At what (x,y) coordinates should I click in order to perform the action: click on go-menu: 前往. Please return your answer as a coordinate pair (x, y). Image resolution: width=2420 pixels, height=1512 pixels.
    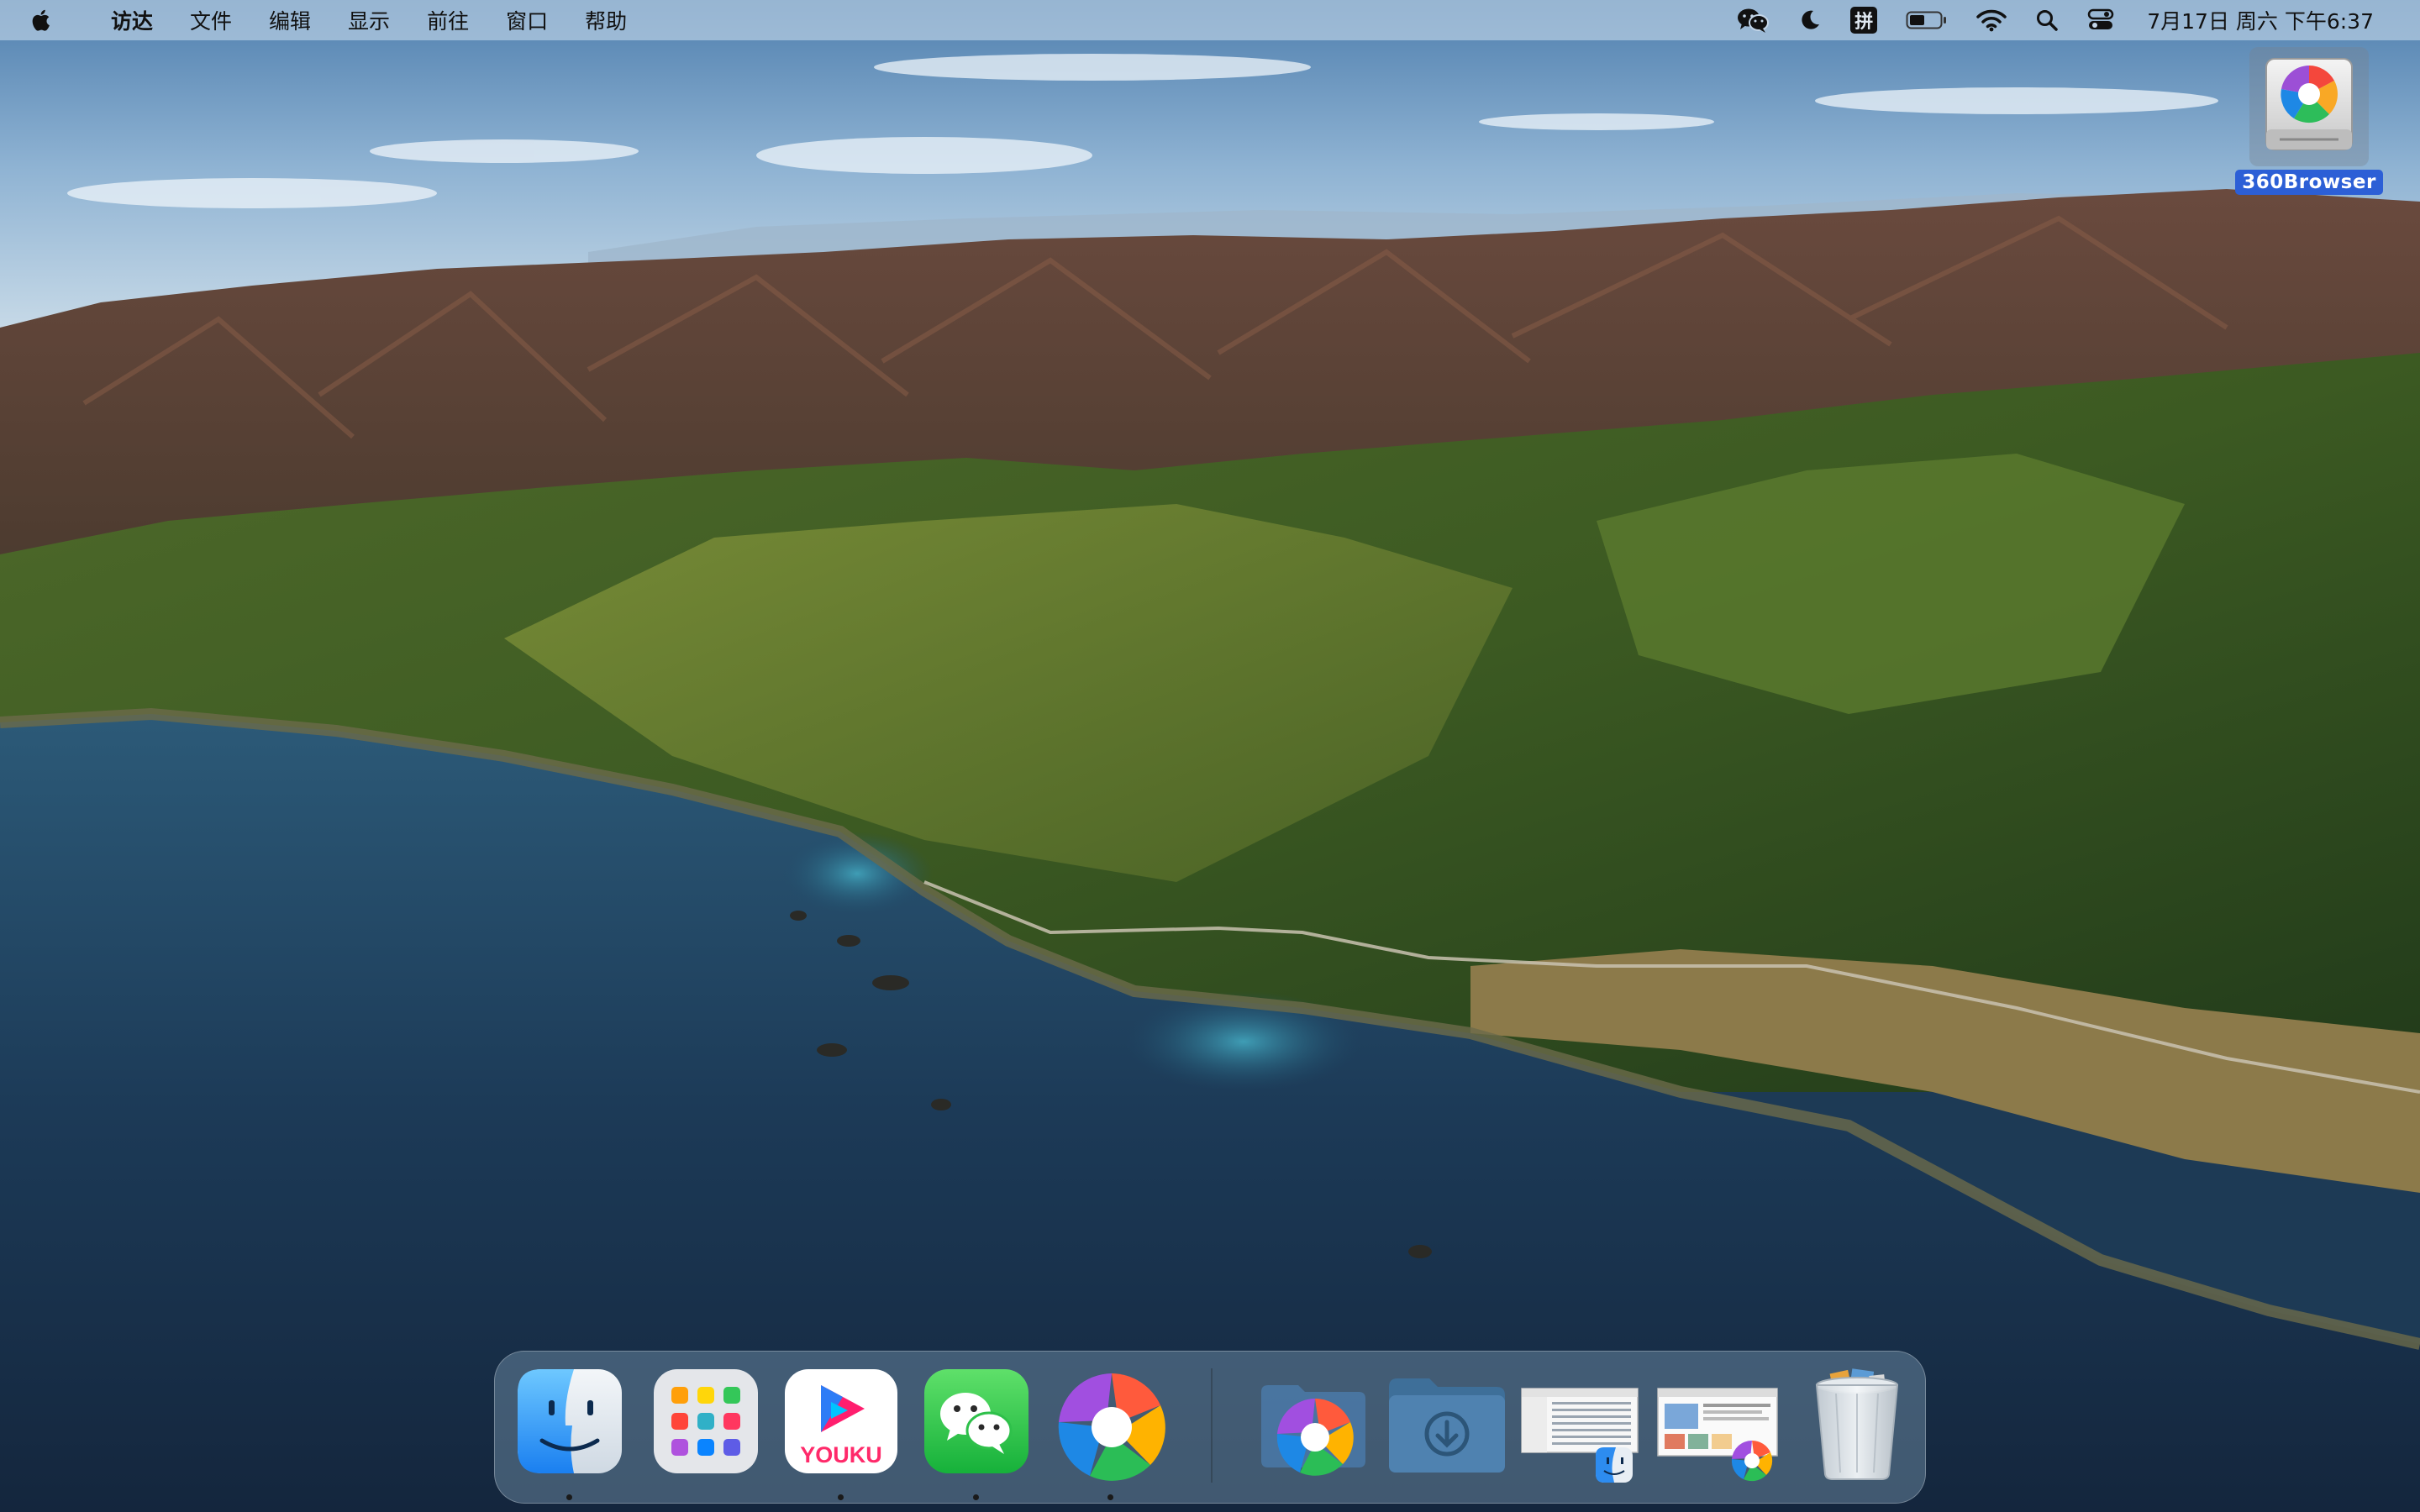
    Looking at the image, I should click on (448, 20).